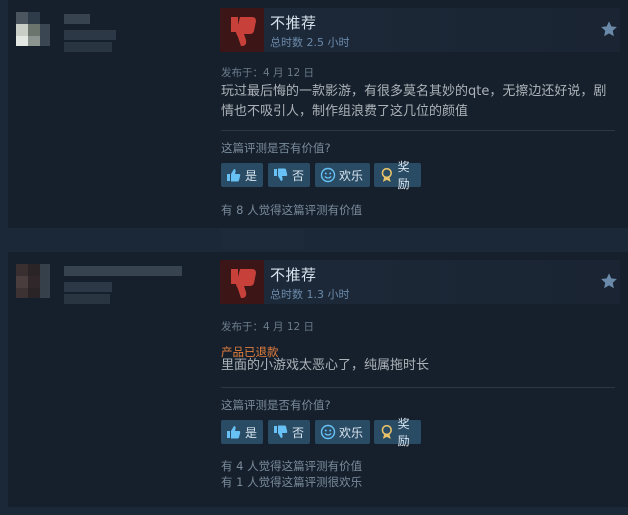  I want to click on playtime-hours: 总时数 2.5 小时, so click(310, 42).